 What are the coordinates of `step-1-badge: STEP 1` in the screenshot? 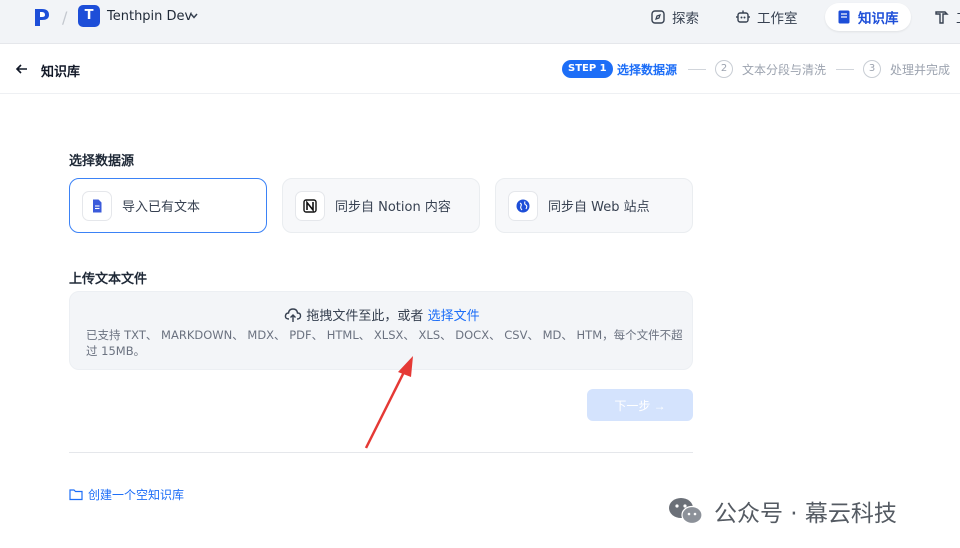 It's located at (587, 69).